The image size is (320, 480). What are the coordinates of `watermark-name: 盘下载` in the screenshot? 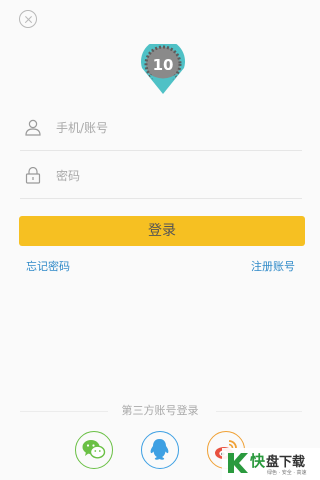 It's located at (286, 462).